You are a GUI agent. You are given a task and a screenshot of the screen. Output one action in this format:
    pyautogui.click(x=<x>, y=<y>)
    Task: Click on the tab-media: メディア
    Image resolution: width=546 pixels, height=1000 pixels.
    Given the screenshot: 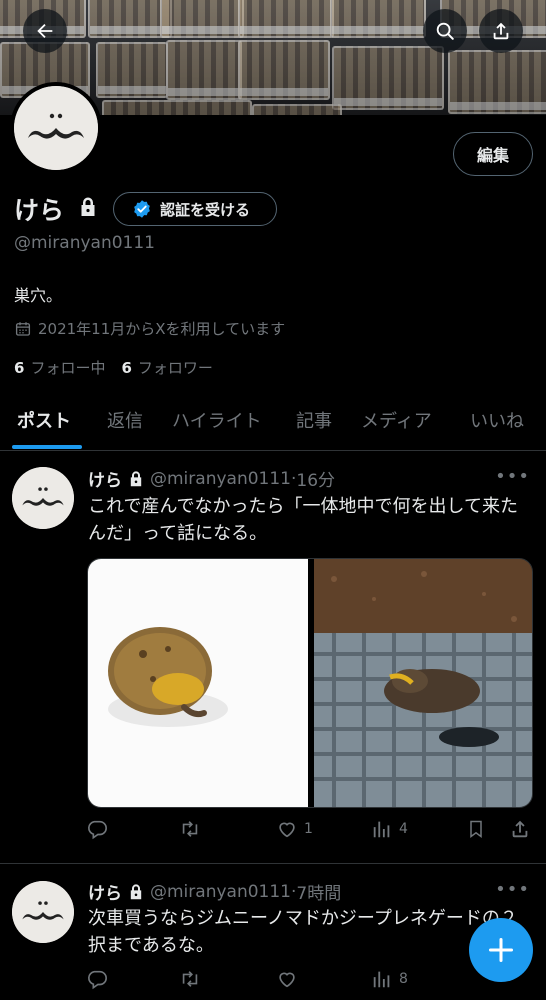 What is the action you would take?
    pyautogui.click(x=396, y=420)
    